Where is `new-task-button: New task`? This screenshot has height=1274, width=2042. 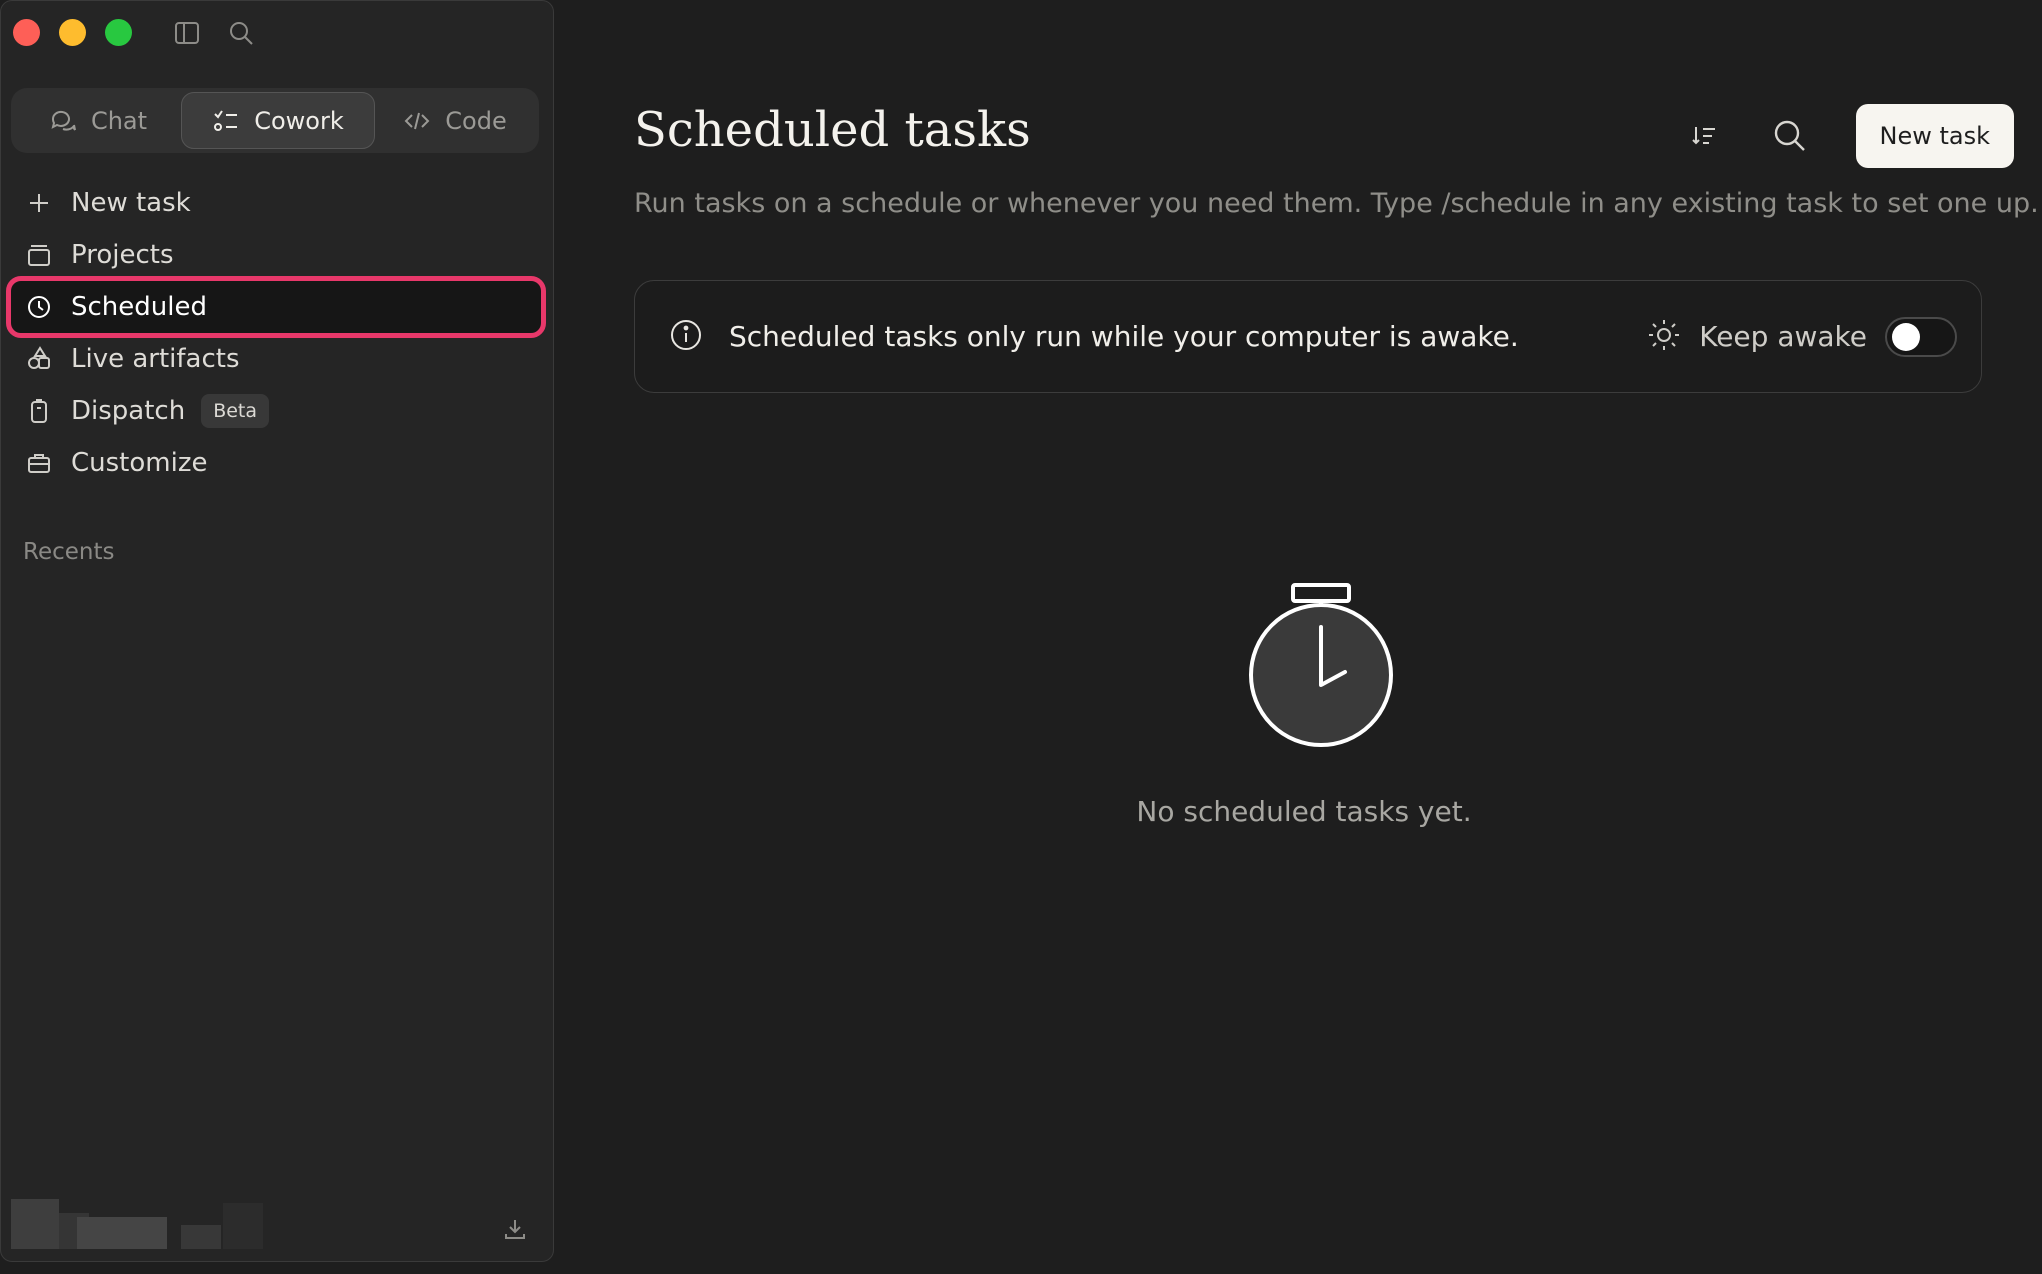 new-task-button: New task is located at coordinates (1934, 136).